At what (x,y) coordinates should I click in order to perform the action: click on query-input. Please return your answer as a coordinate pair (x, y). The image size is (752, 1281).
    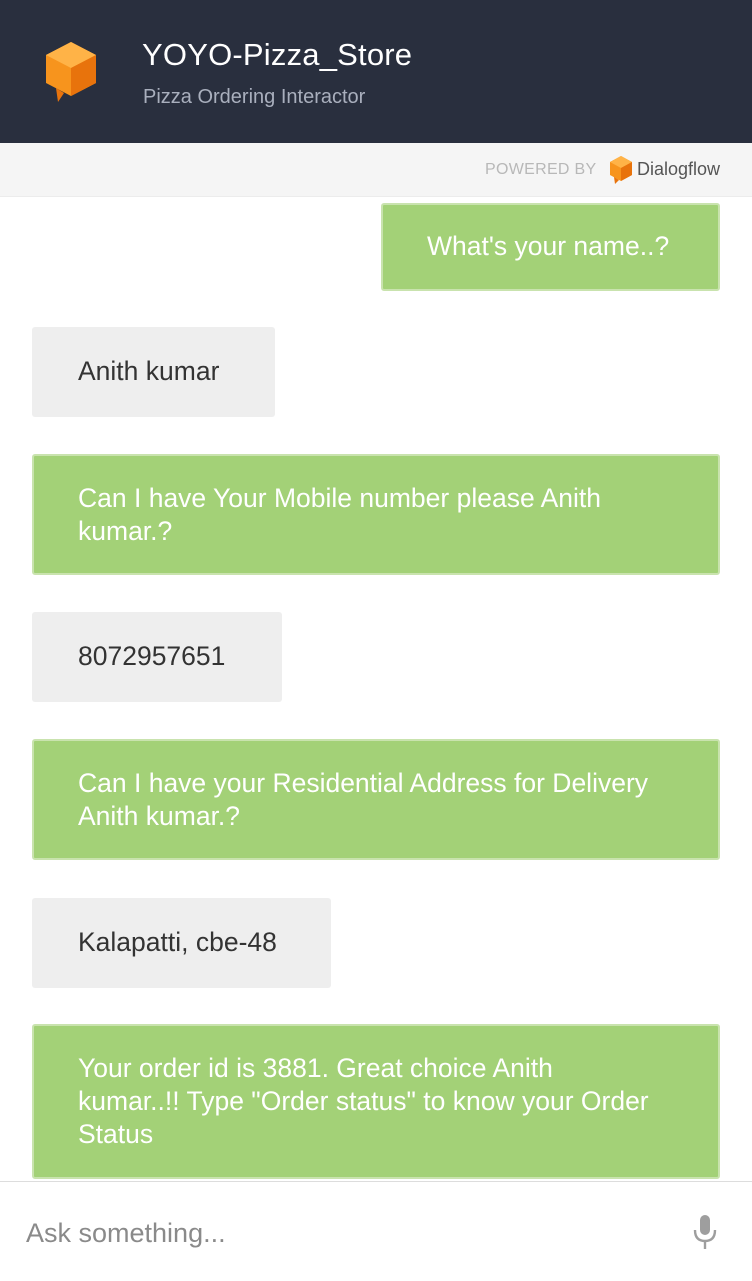
    Looking at the image, I should click on (346, 1233).